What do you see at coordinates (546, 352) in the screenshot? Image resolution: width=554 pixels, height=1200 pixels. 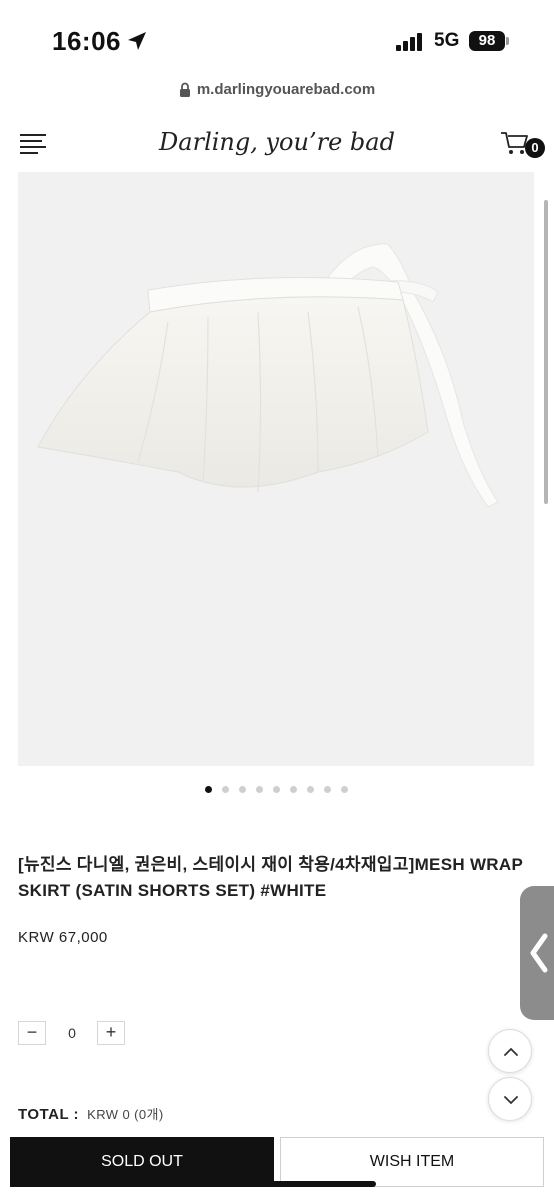 I see `page-scroll-indicator` at bounding box center [546, 352].